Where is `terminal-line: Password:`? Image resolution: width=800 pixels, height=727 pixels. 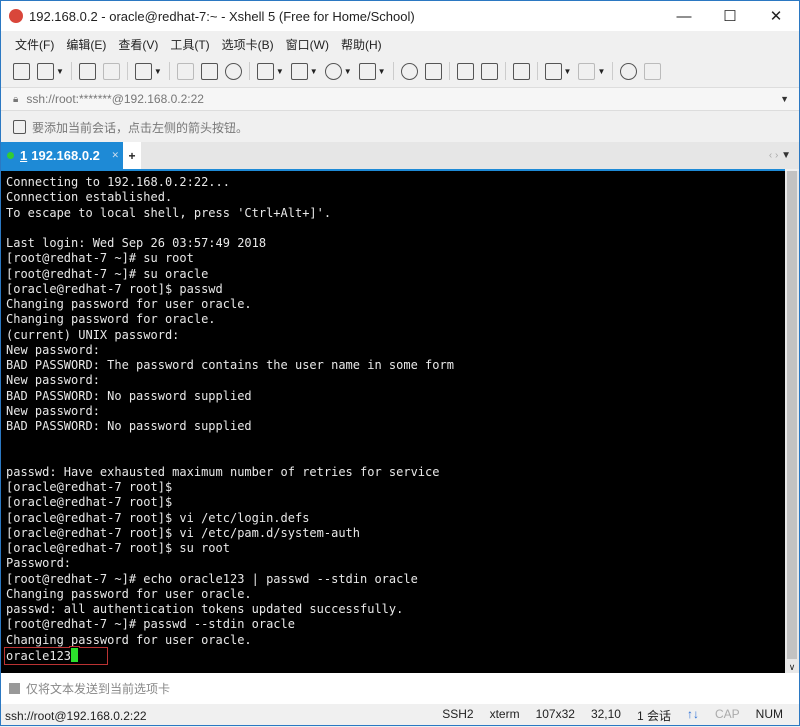 terminal-line: Password: is located at coordinates (39, 563).